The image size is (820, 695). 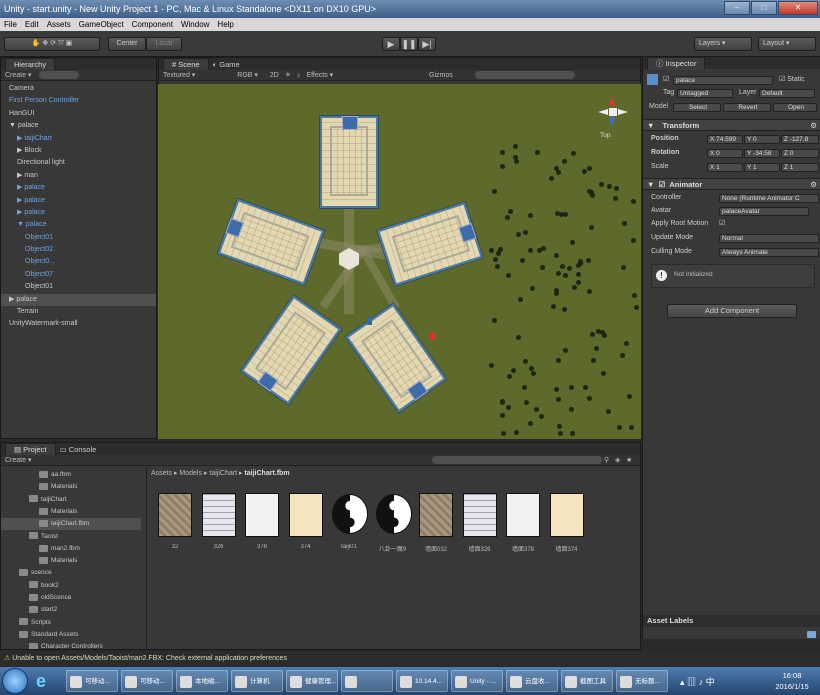 What do you see at coordinates (71, 573) in the screenshot?
I see `project-folder: scence` at bounding box center [71, 573].